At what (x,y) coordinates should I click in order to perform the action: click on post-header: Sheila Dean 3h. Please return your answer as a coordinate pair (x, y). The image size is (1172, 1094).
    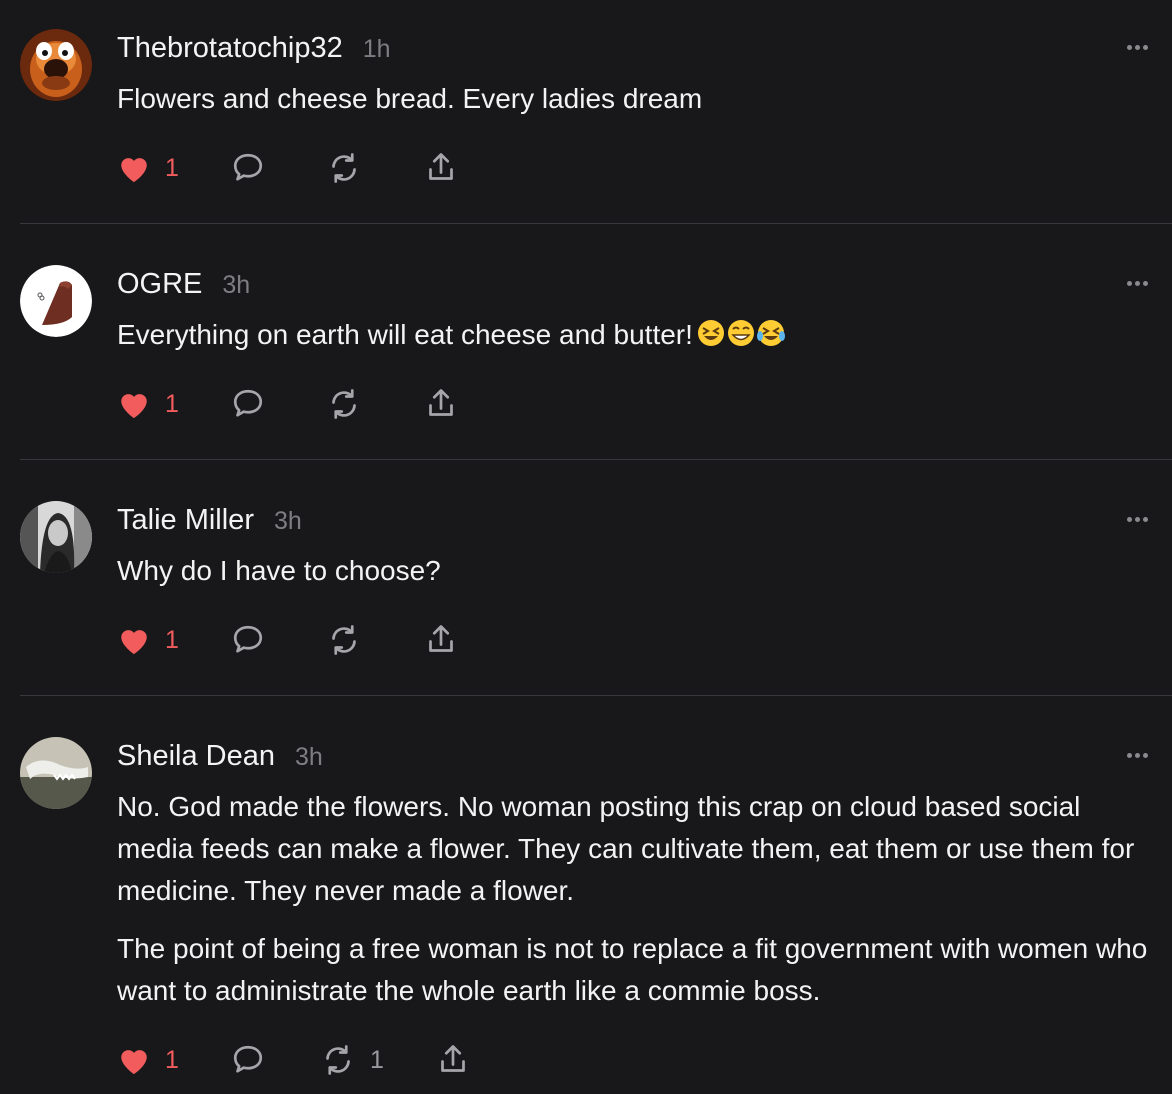
    Looking at the image, I should click on (220, 756).